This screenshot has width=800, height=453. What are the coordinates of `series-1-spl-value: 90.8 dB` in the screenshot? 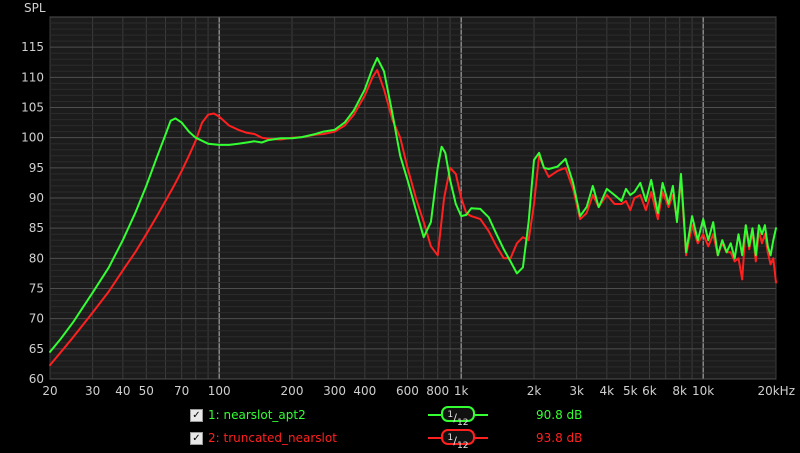 It's located at (559, 415).